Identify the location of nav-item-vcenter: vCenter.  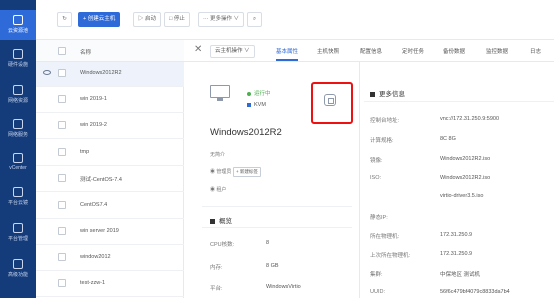
(18, 163).